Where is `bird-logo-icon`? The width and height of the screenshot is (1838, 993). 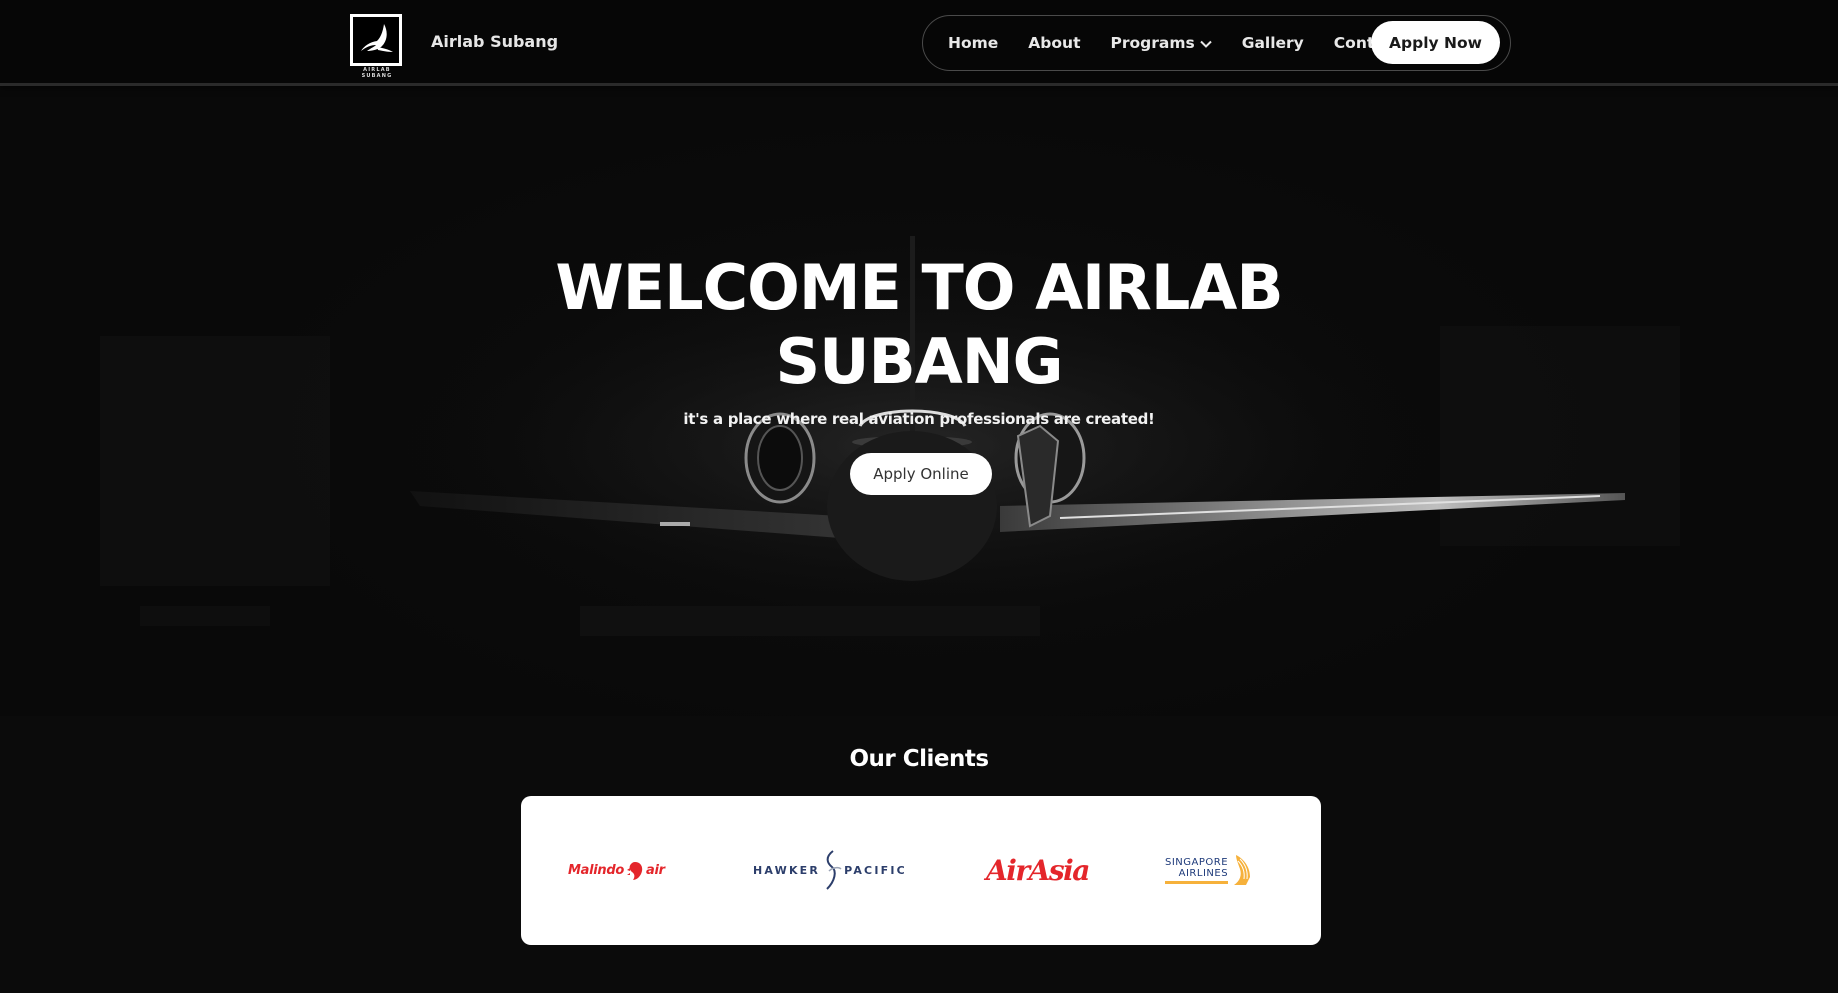 bird-logo-icon is located at coordinates (377, 38).